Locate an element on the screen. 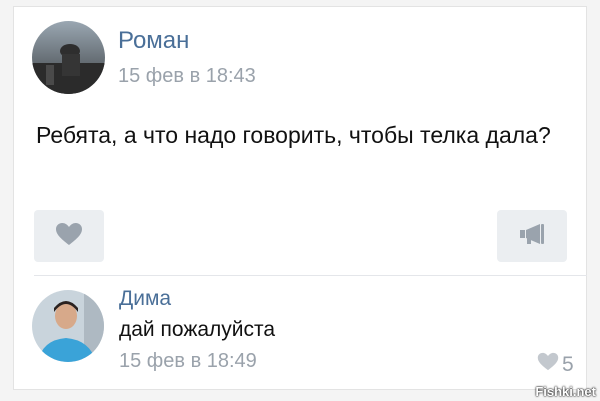 The width and height of the screenshot is (600, 401). megaphone-icon is located at coordinates (532, 236).